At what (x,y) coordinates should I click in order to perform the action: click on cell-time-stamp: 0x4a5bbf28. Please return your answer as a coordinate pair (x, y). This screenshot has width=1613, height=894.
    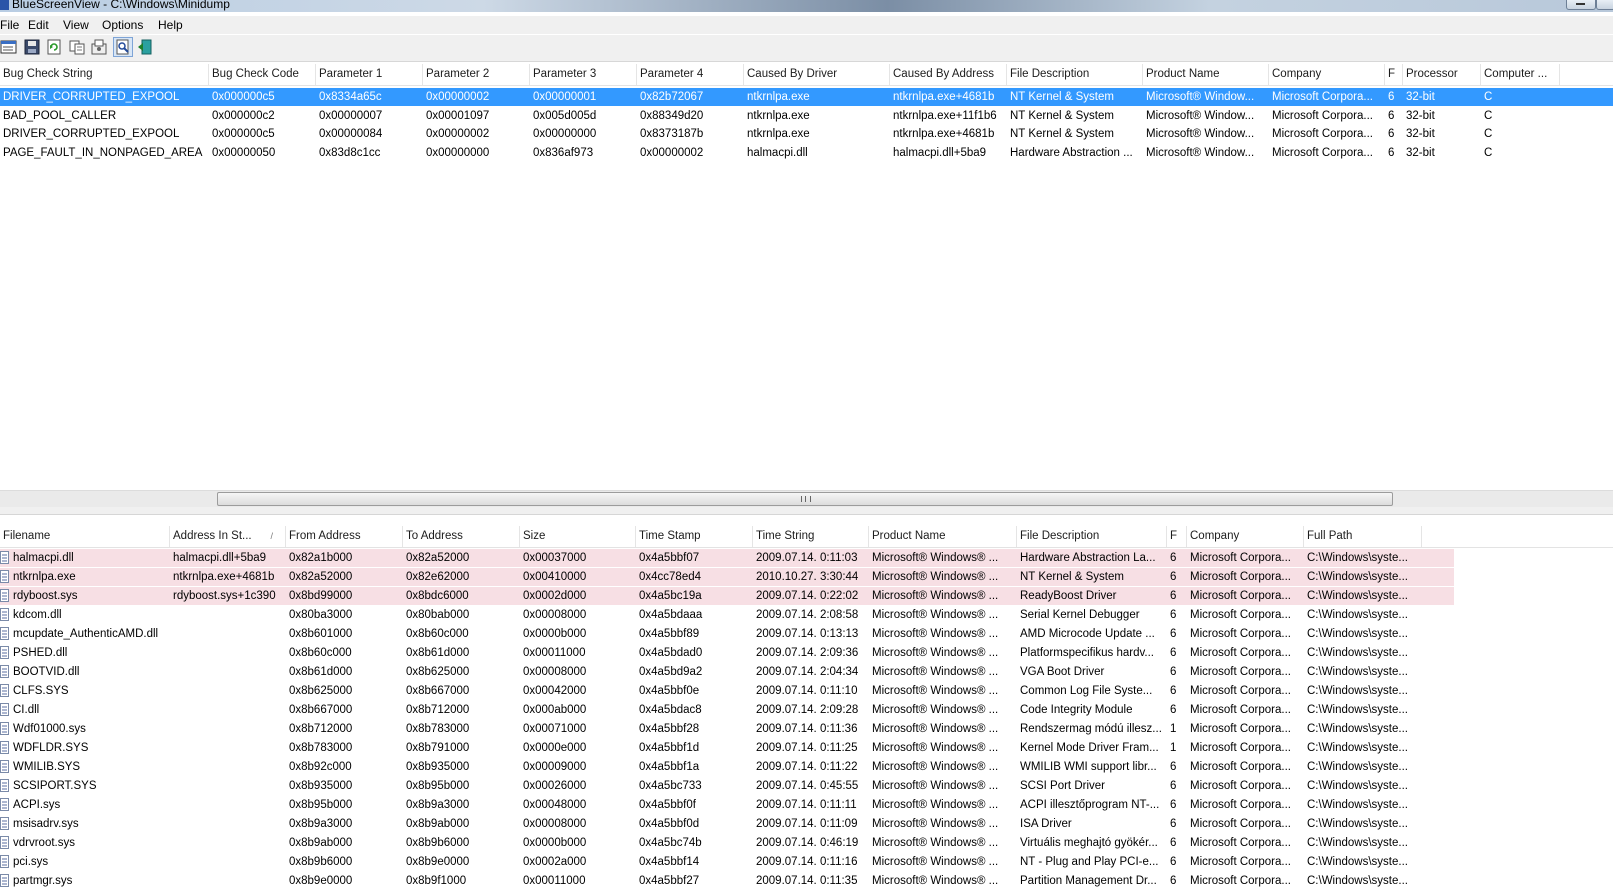
    Looking at the image, I should click on (669, 729).